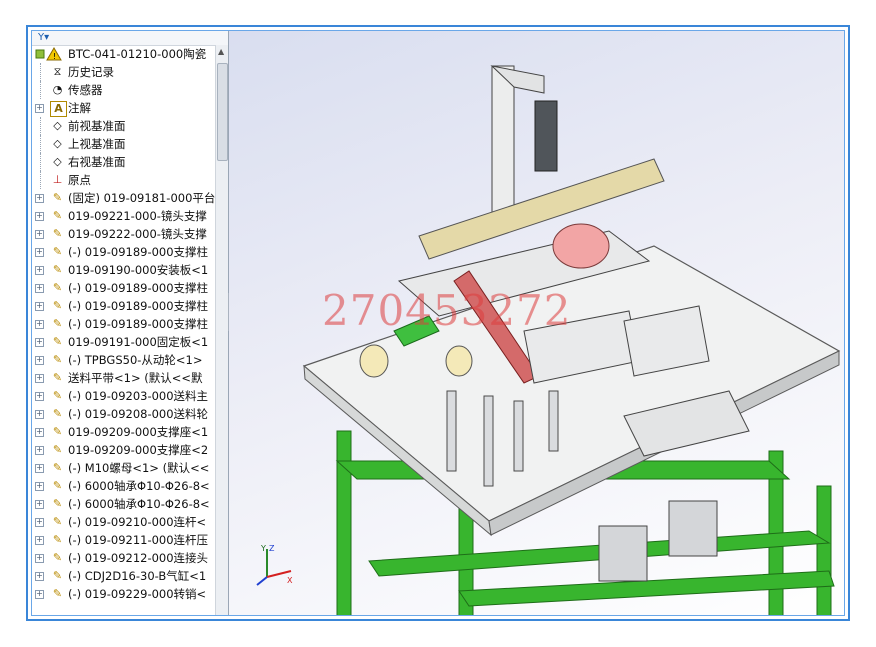 The width and height of the screenshot is (876, 647). I want to click on tree-item: + ✎ (-) 019-09210-000连杆<, so click(123, 522).